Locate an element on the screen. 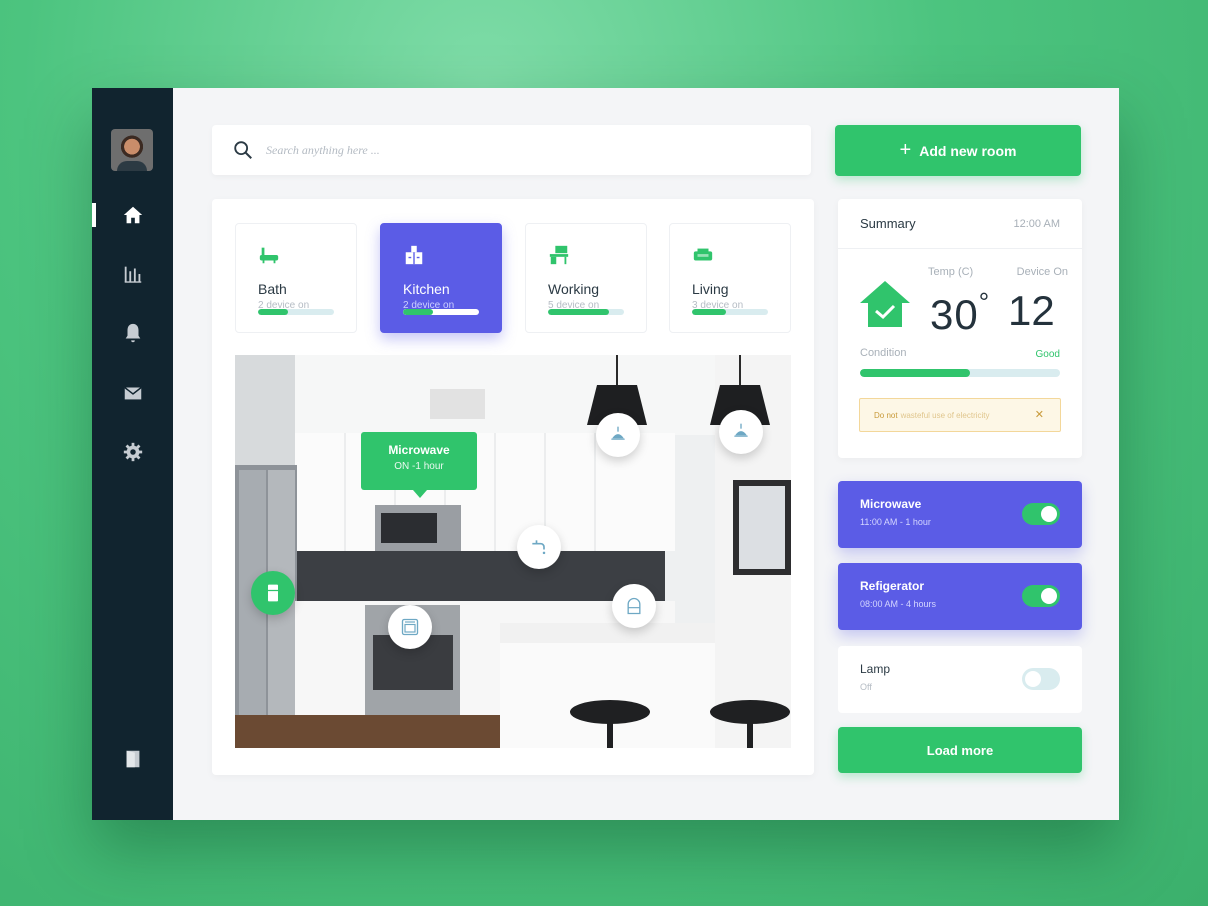  room-card-bath: Bath 2 device on is located at coordinates (296, 278).